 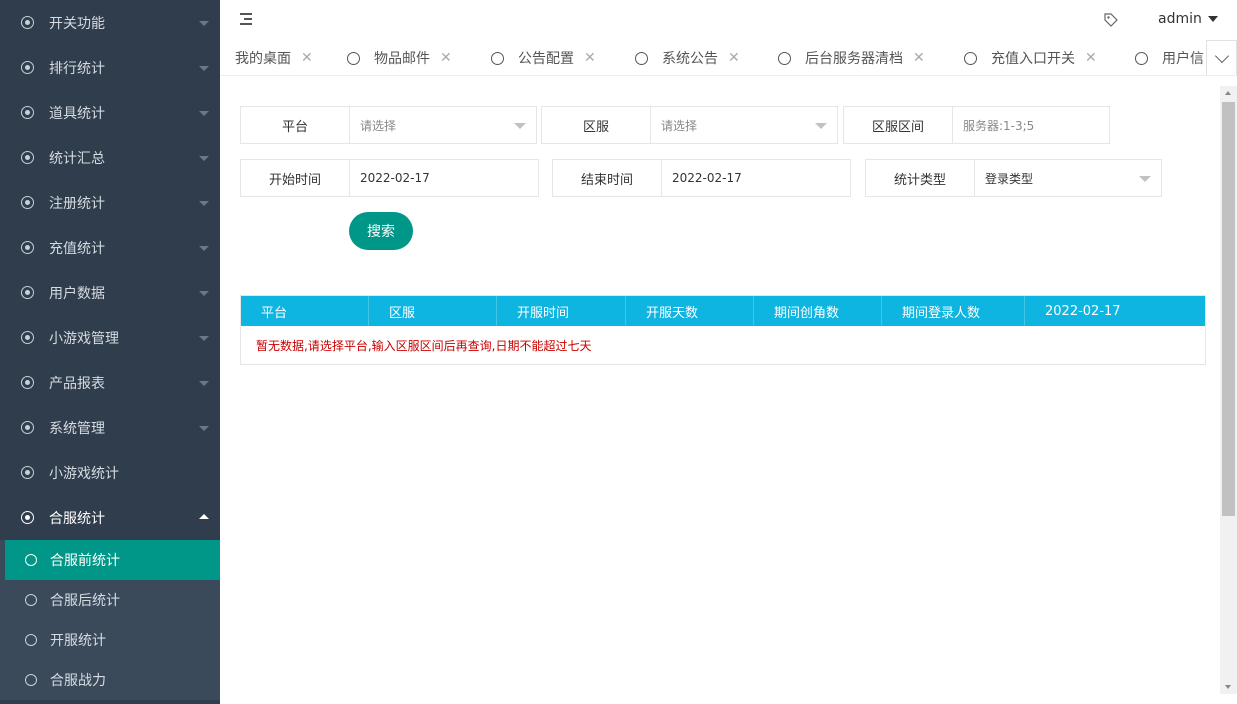 I want to click on submenu-item-post-merge-stats: 合服后统计, so click(x=110, y=600).